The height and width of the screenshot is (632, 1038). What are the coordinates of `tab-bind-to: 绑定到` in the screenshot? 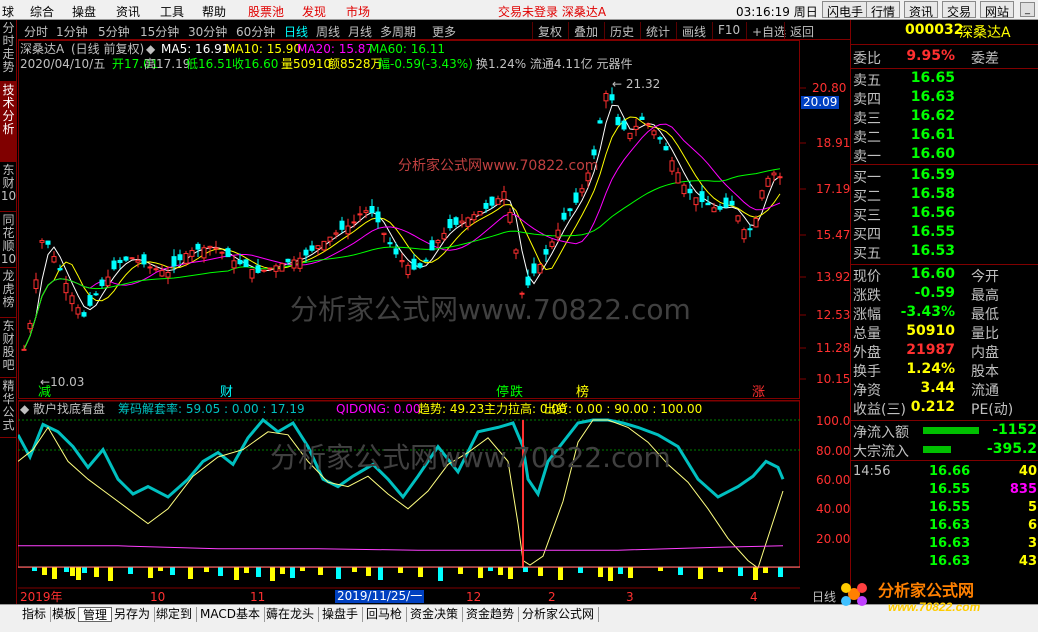 It's located at (175, 614).